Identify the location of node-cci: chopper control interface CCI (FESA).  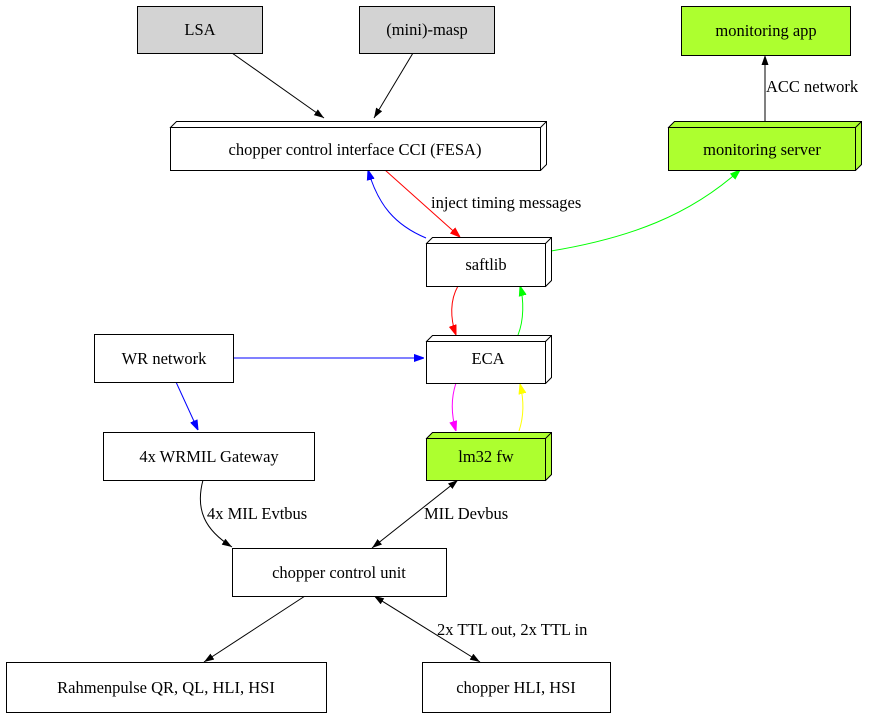
(358, 146).